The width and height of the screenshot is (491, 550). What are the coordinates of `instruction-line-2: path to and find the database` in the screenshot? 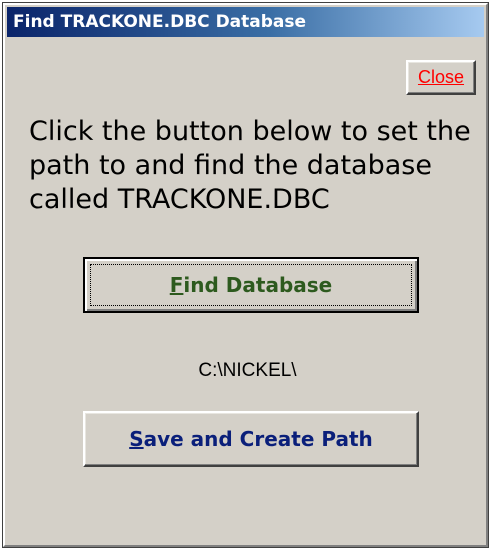 It's located at (230, 165).